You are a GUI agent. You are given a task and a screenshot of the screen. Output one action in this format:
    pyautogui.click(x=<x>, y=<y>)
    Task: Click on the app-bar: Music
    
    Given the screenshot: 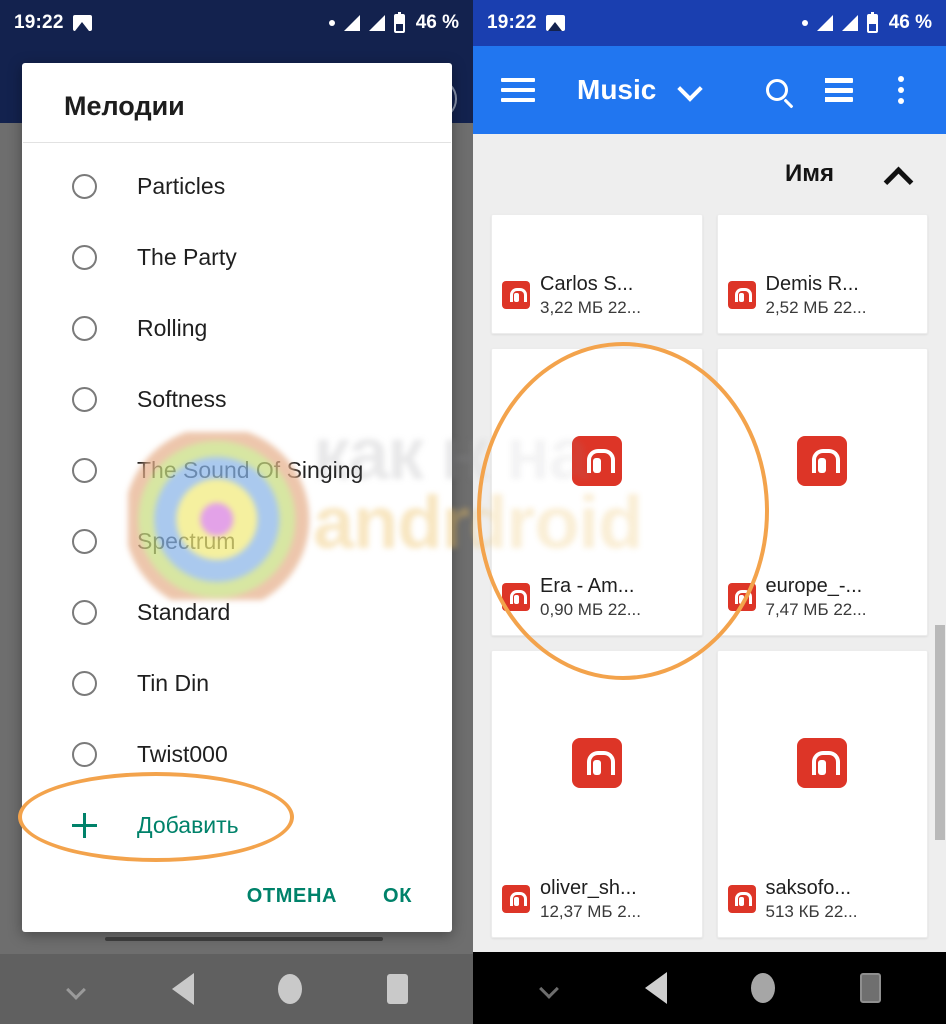 What is the action you would take?
    pyautogui.click(x=709, y=90)
    